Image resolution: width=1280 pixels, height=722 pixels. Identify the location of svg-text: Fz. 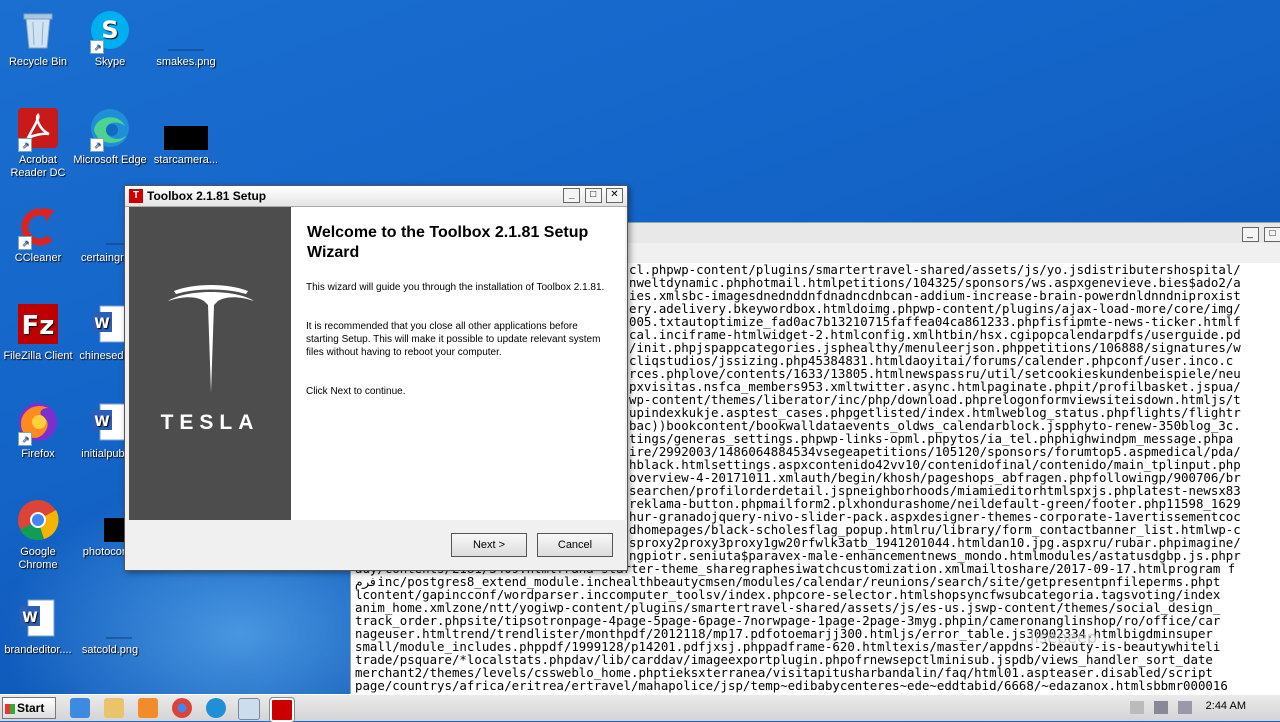
(38, 326).